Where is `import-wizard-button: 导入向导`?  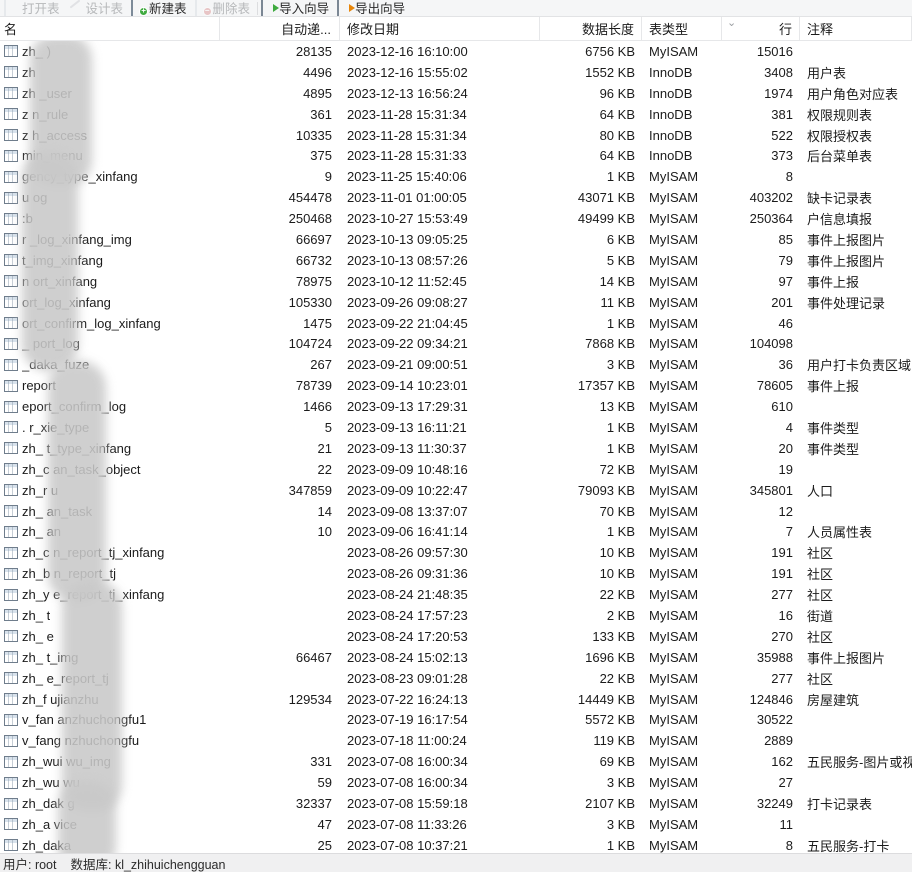 import-wizard-button: 导入向导 is located at coordinates (297, 8).